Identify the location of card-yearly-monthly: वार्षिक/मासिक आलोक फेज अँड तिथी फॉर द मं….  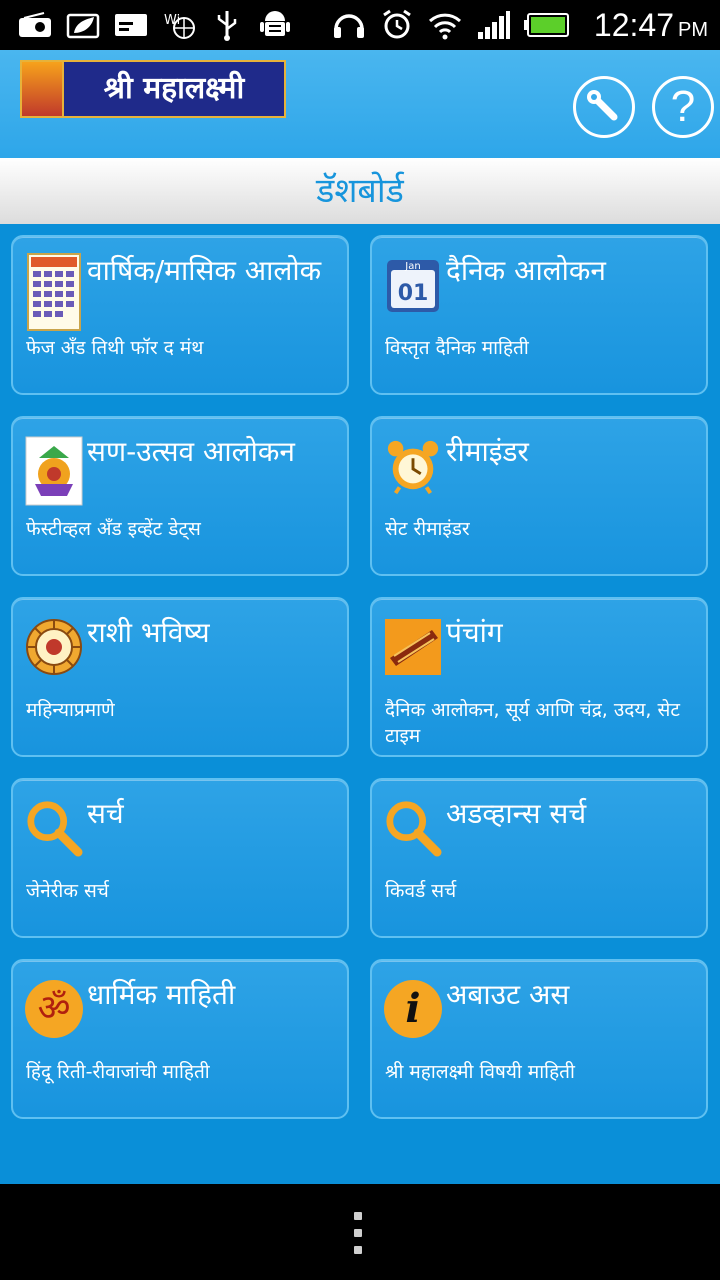
(180, 315).